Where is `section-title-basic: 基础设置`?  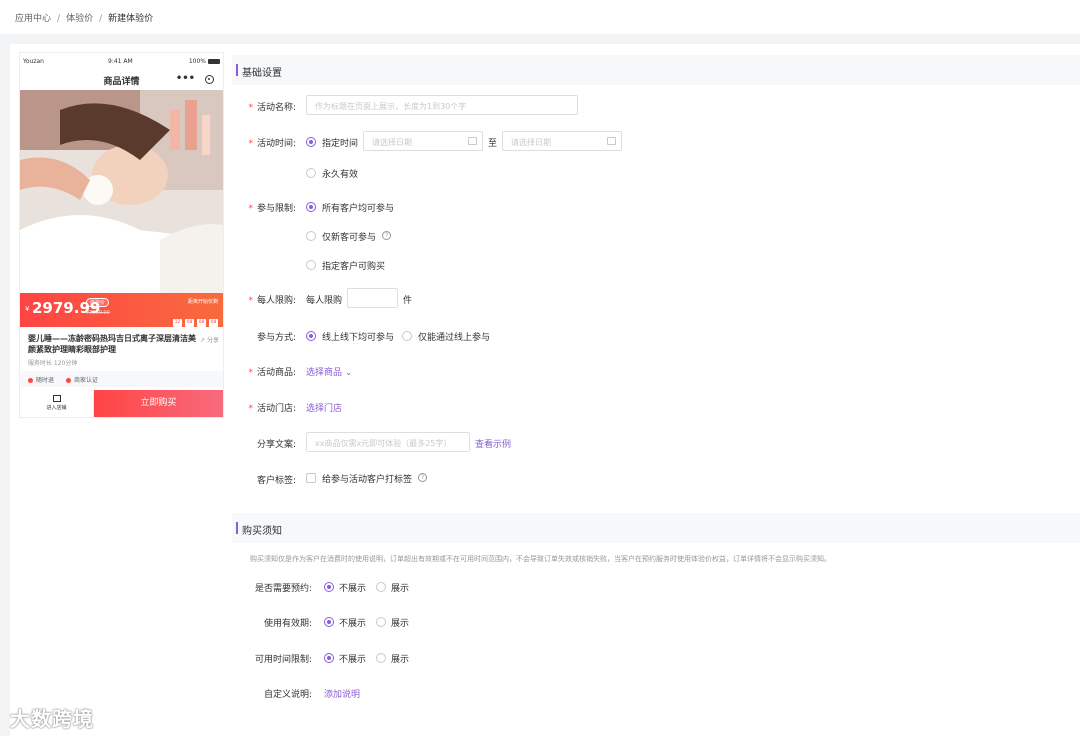
section-title-basic: 基础设置 is located at coordinates (262, 73).